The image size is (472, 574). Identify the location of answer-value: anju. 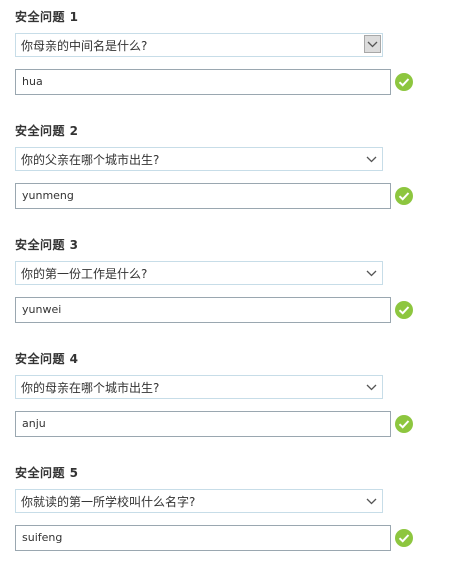
(34, 423).